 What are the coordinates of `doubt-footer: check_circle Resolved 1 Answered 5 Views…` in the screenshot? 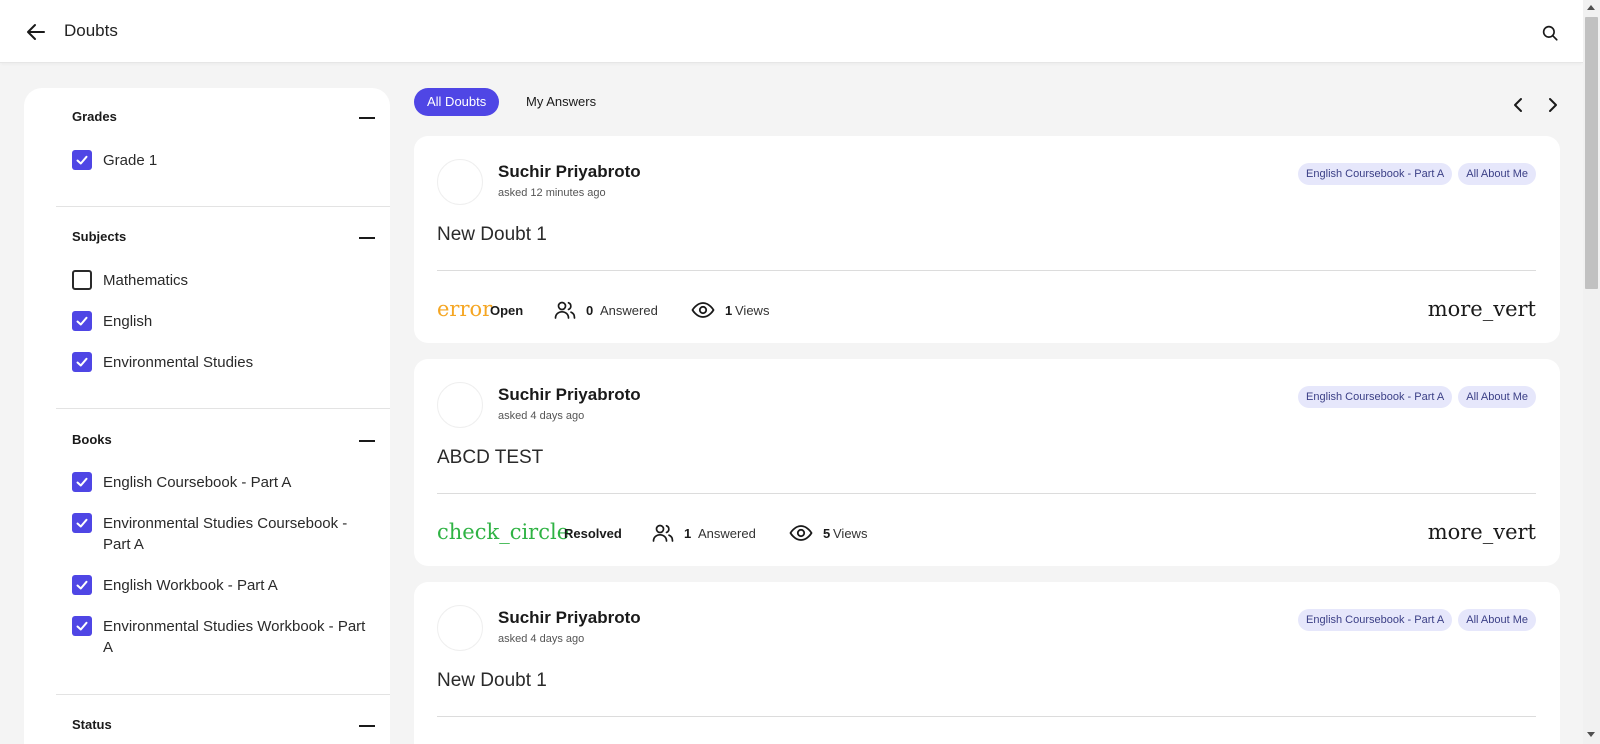 It's located at (986, 535).